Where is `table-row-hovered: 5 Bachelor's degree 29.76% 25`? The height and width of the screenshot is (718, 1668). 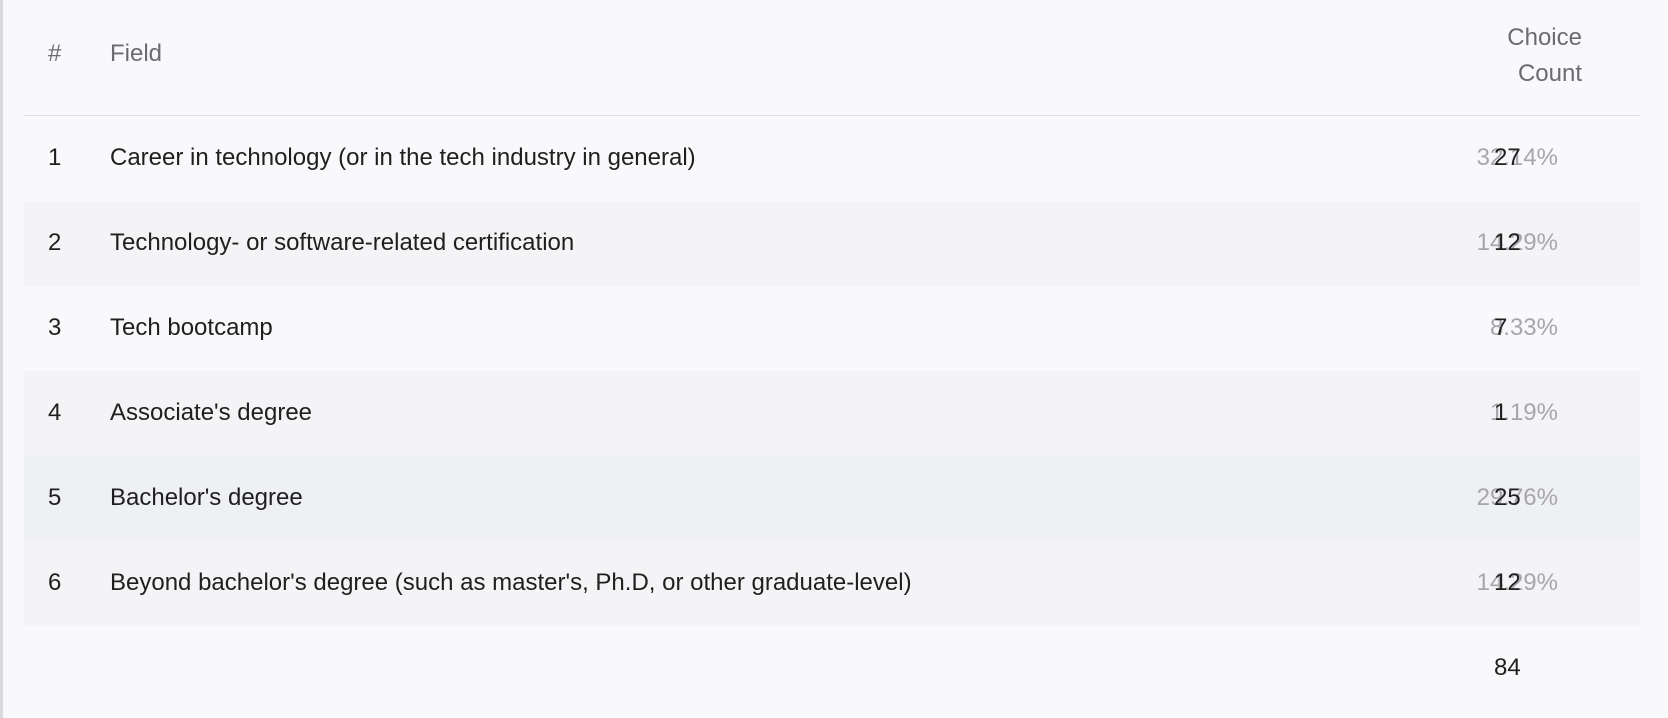 table-row-hovered: 5 Bachelor's degree 29.76% 25 is located at coordinates (832, 498).